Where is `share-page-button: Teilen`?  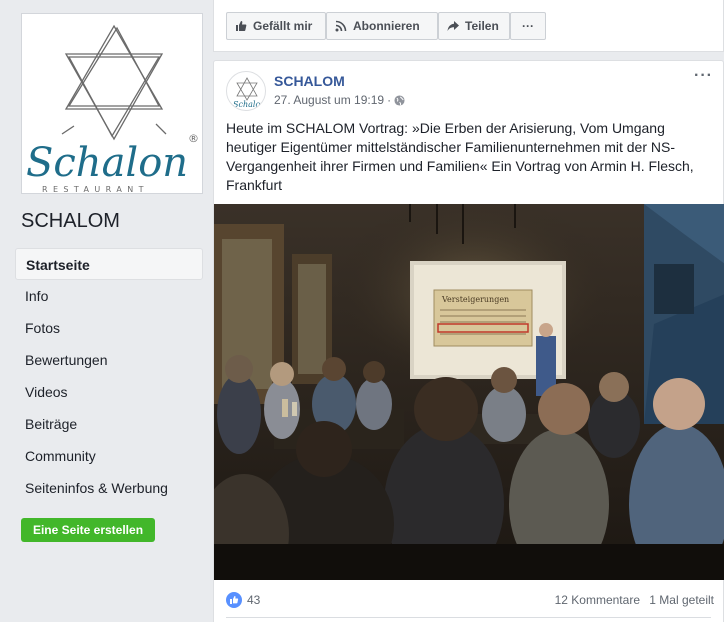
share-page-button: Teilen is located at coordinates (474, 26).